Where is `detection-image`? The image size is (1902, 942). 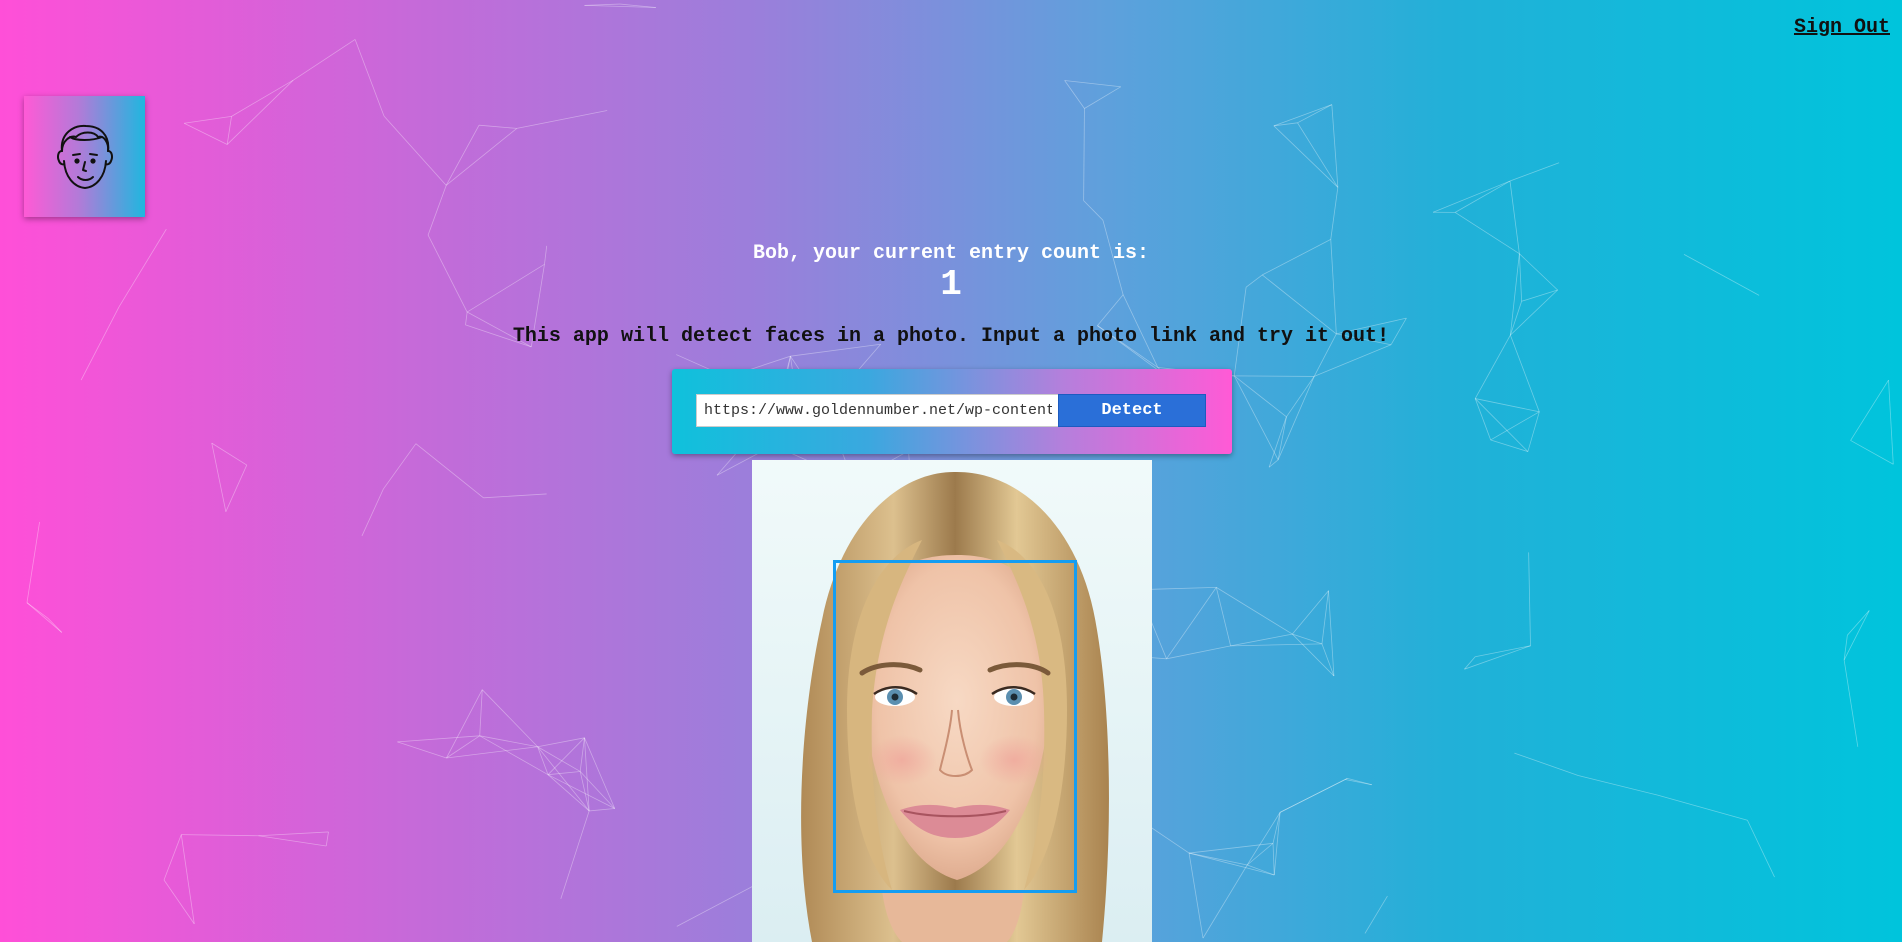
detection-image is located at coordinates (952, 701).